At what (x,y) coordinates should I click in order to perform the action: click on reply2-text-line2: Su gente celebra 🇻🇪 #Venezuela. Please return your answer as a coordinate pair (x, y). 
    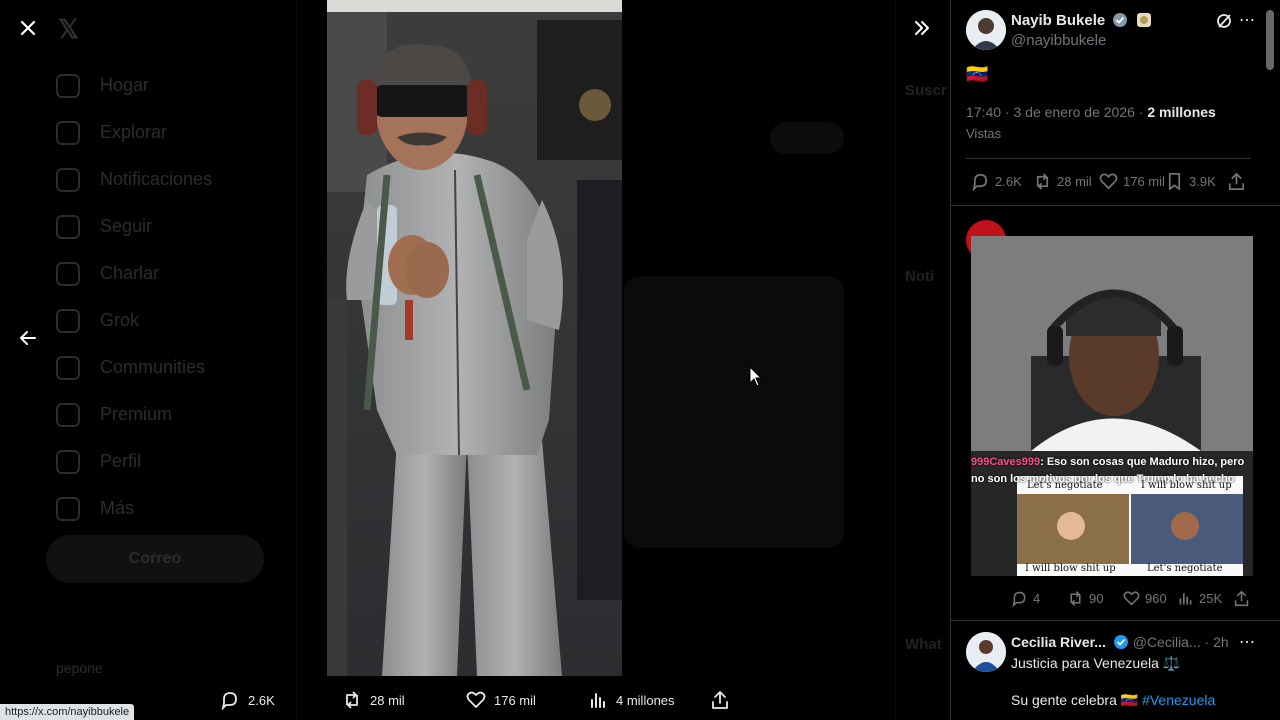
    Looking at the image, I should click on (1113, 700).